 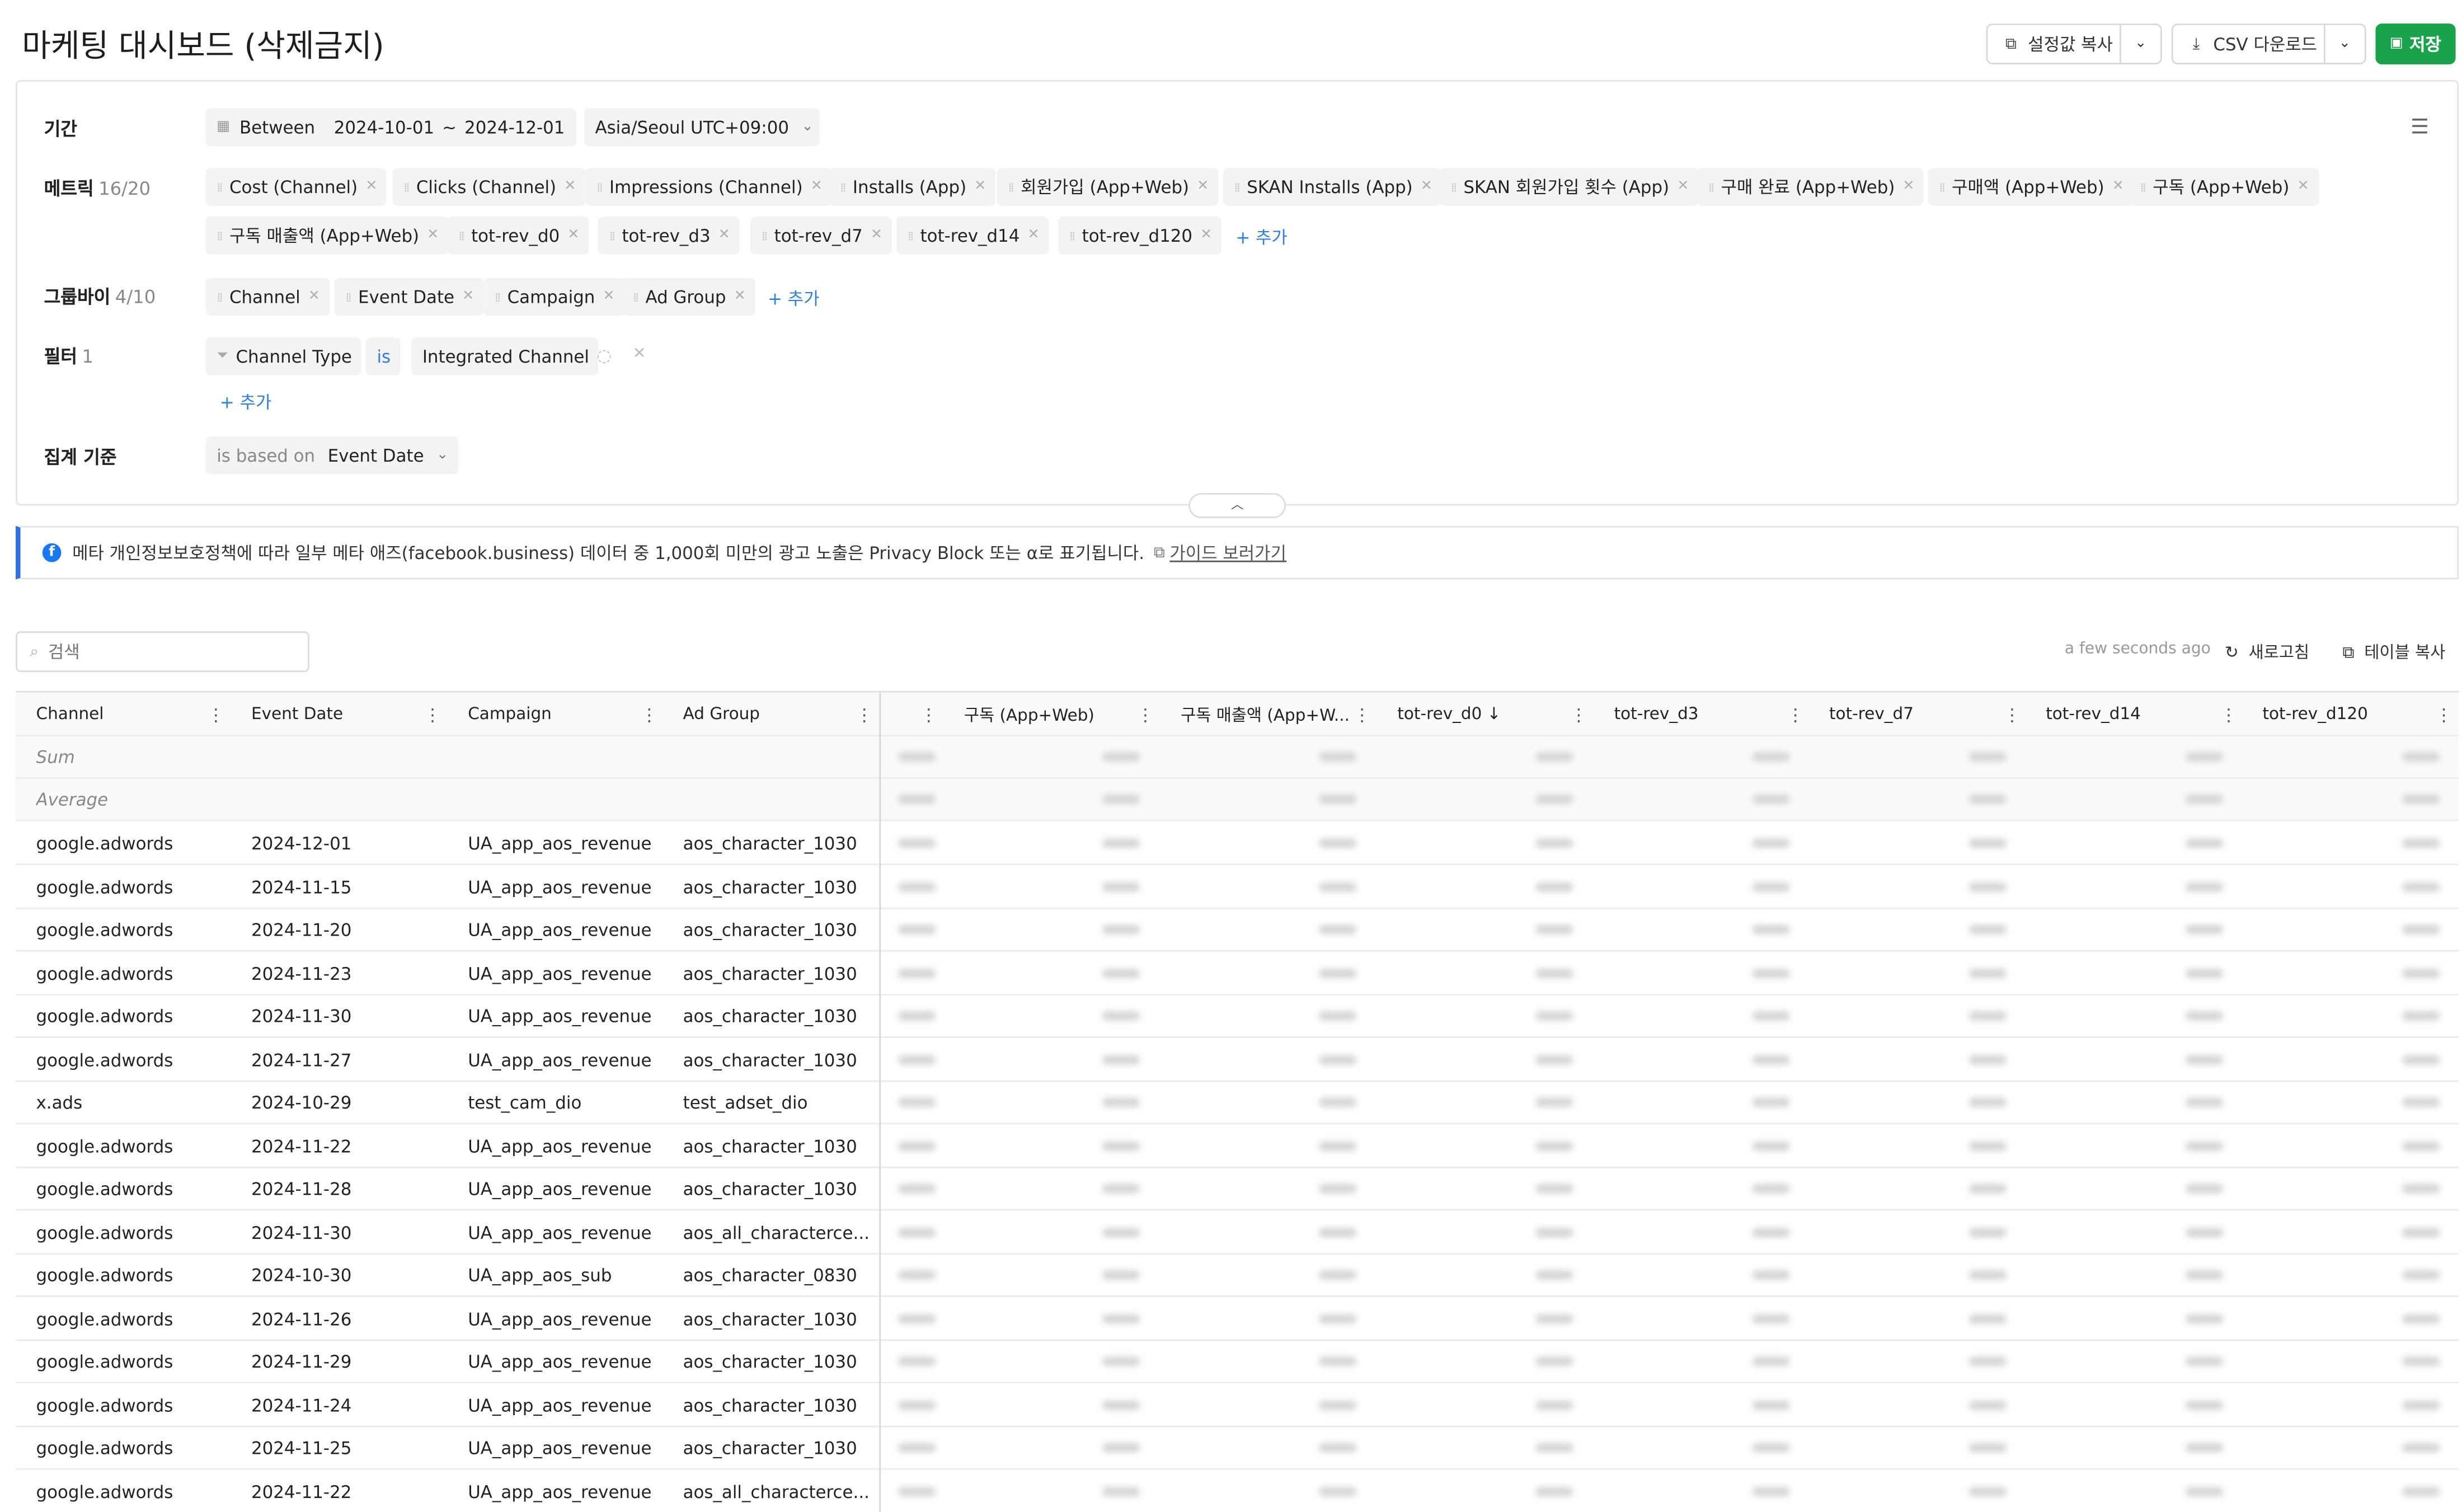 What do you see at coordinates (669, 236) in the screenshot?
I see `metric-chip: ⁞⁞ tot-rev_d3 ✕` at bounding box center [669, 236].